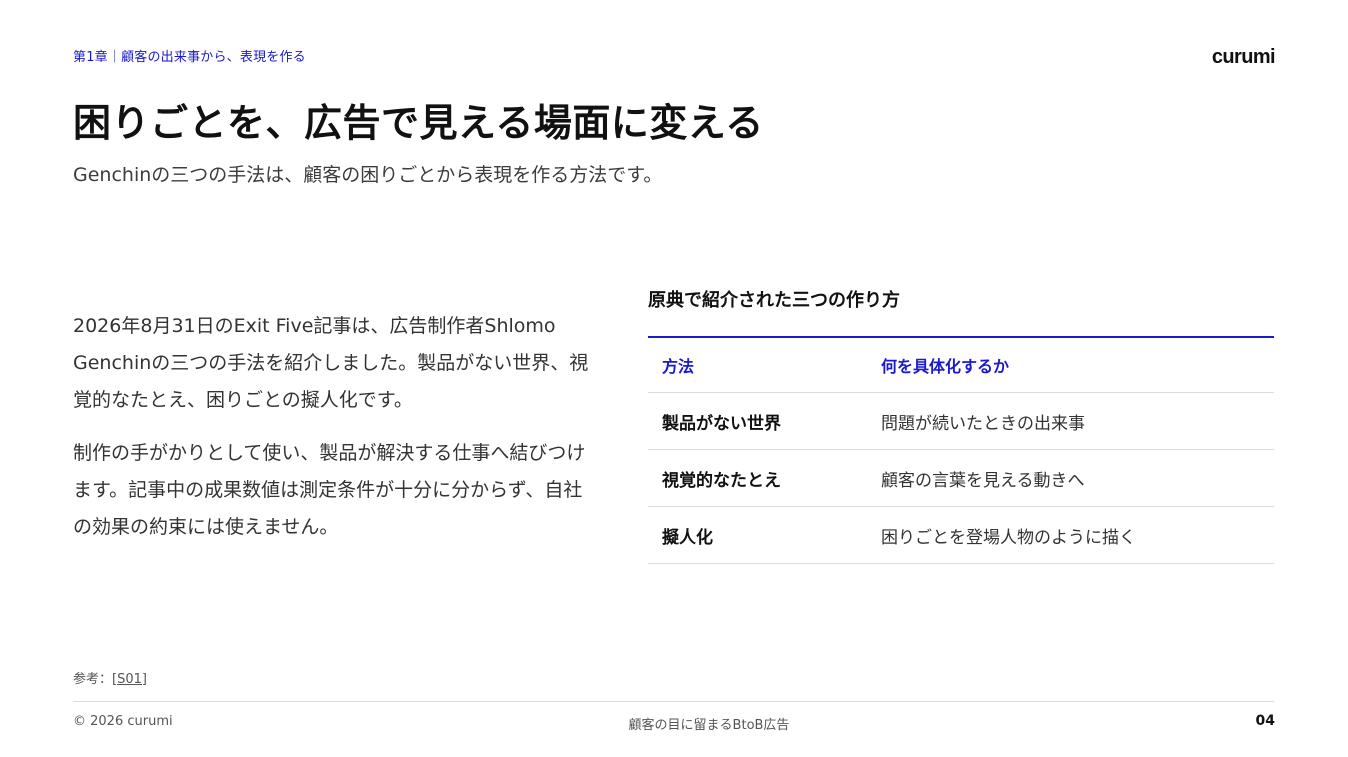 Image resolution: width=1348 pixels, height=757 pixels. What do you see at coordinates (93, 679) in the screenshot?
I see `reference-prefix: 参考：` at bounding box center [93, 679].